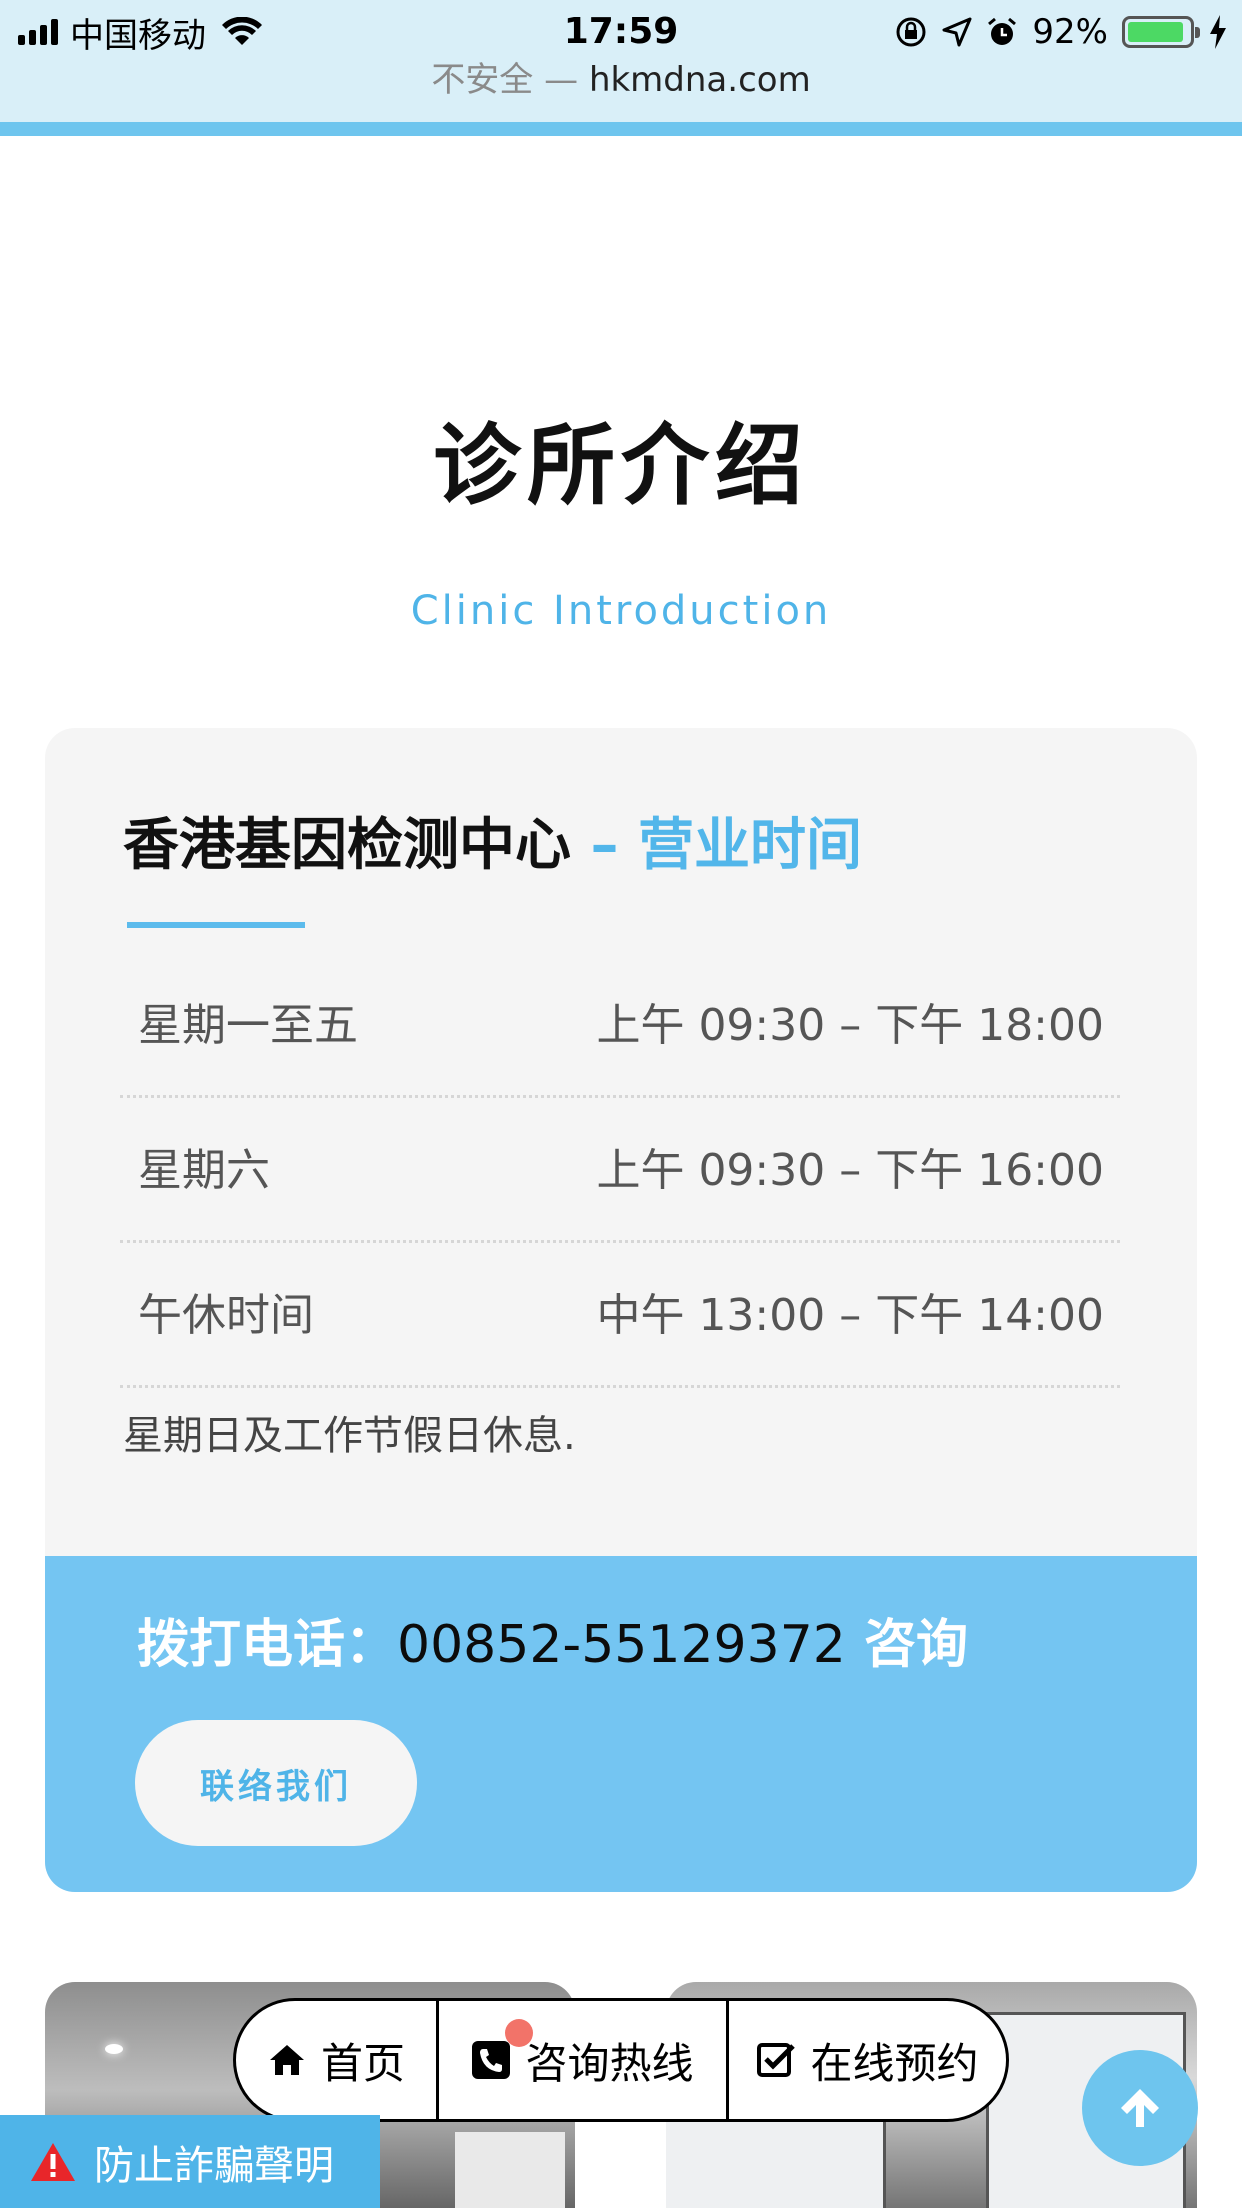  What do you see at coordinates (620, 465) in the screenshot?
I see `page-title: 诊所介绍` at bounding box center [620, 465].